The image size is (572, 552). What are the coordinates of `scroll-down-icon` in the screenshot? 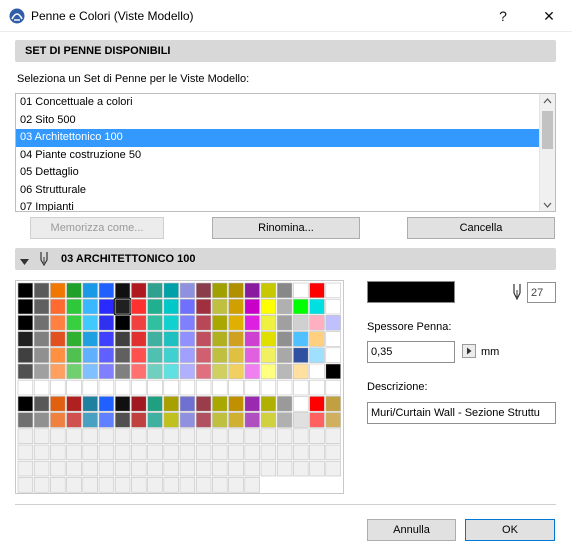 It's located at (547, 205).